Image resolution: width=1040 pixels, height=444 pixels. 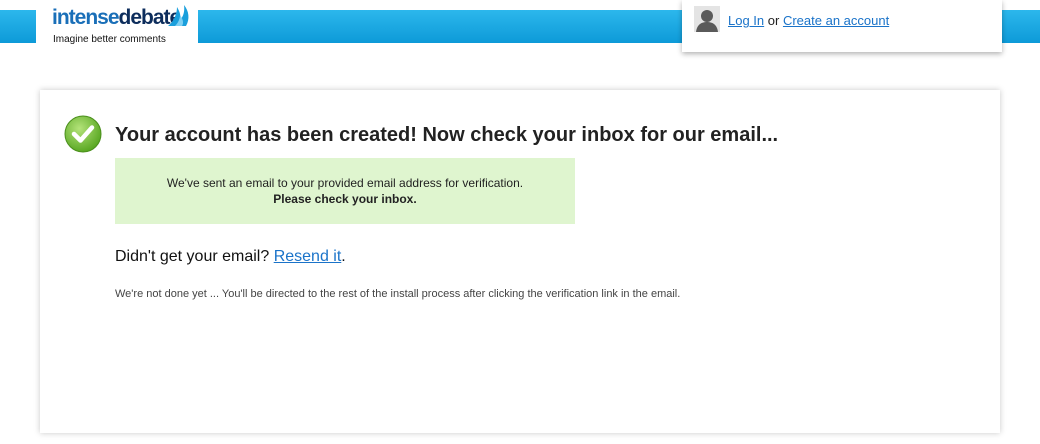 What do you see at coordinates (836, 20) in the screenshot?
I see `create-account-link: Create an account` at bounding box center [836, 20].